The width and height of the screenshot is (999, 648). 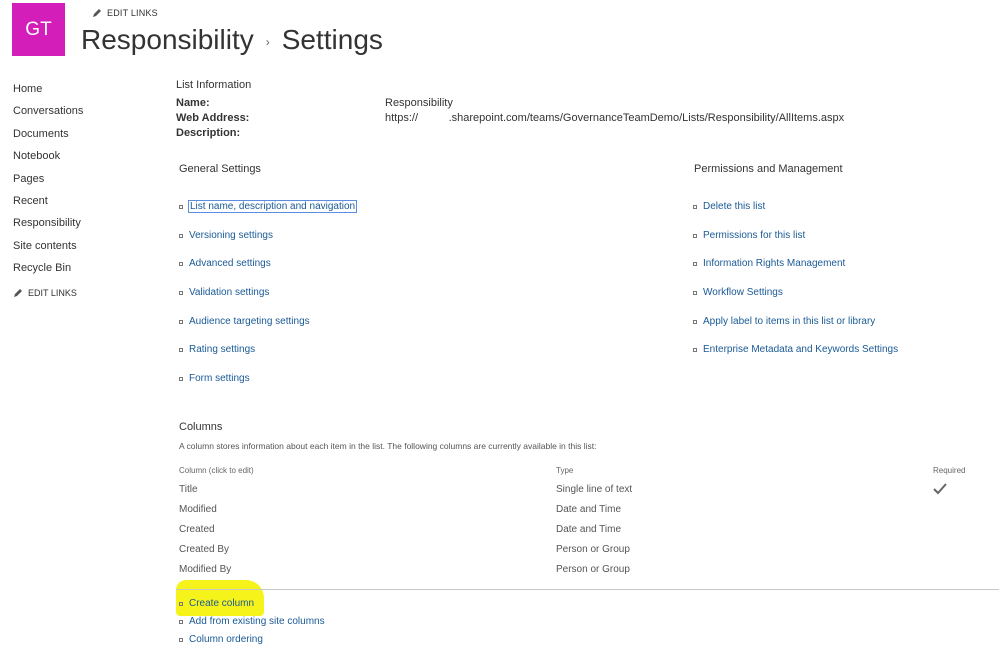 I want to click on name-label: Name:, so click(x=193, y=103).